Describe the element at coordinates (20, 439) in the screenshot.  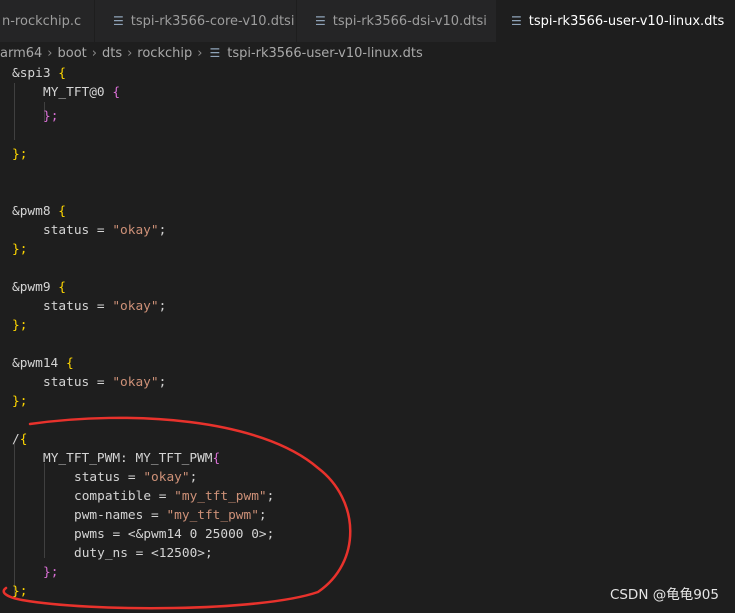
I see `code-line: /{` at that location.